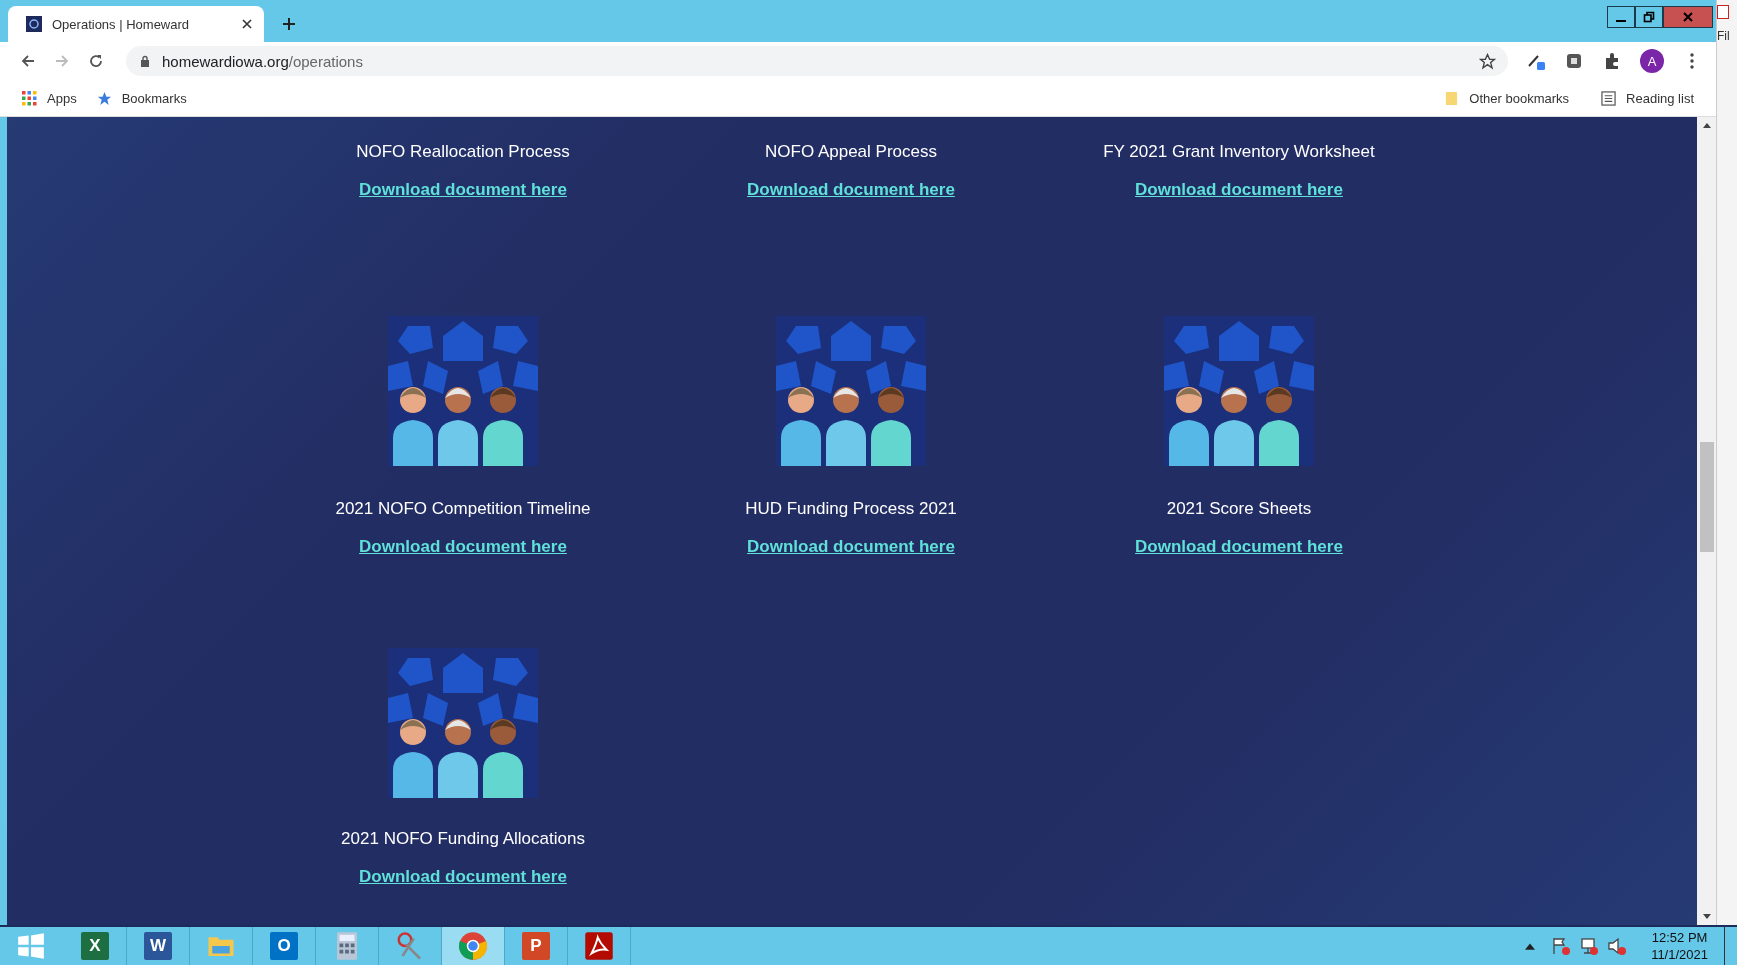  What do you see at coordinates (851, 152) in the screenshot?
I see `document-title: NOFO Appeal Process` at bounding box center [851, 152].